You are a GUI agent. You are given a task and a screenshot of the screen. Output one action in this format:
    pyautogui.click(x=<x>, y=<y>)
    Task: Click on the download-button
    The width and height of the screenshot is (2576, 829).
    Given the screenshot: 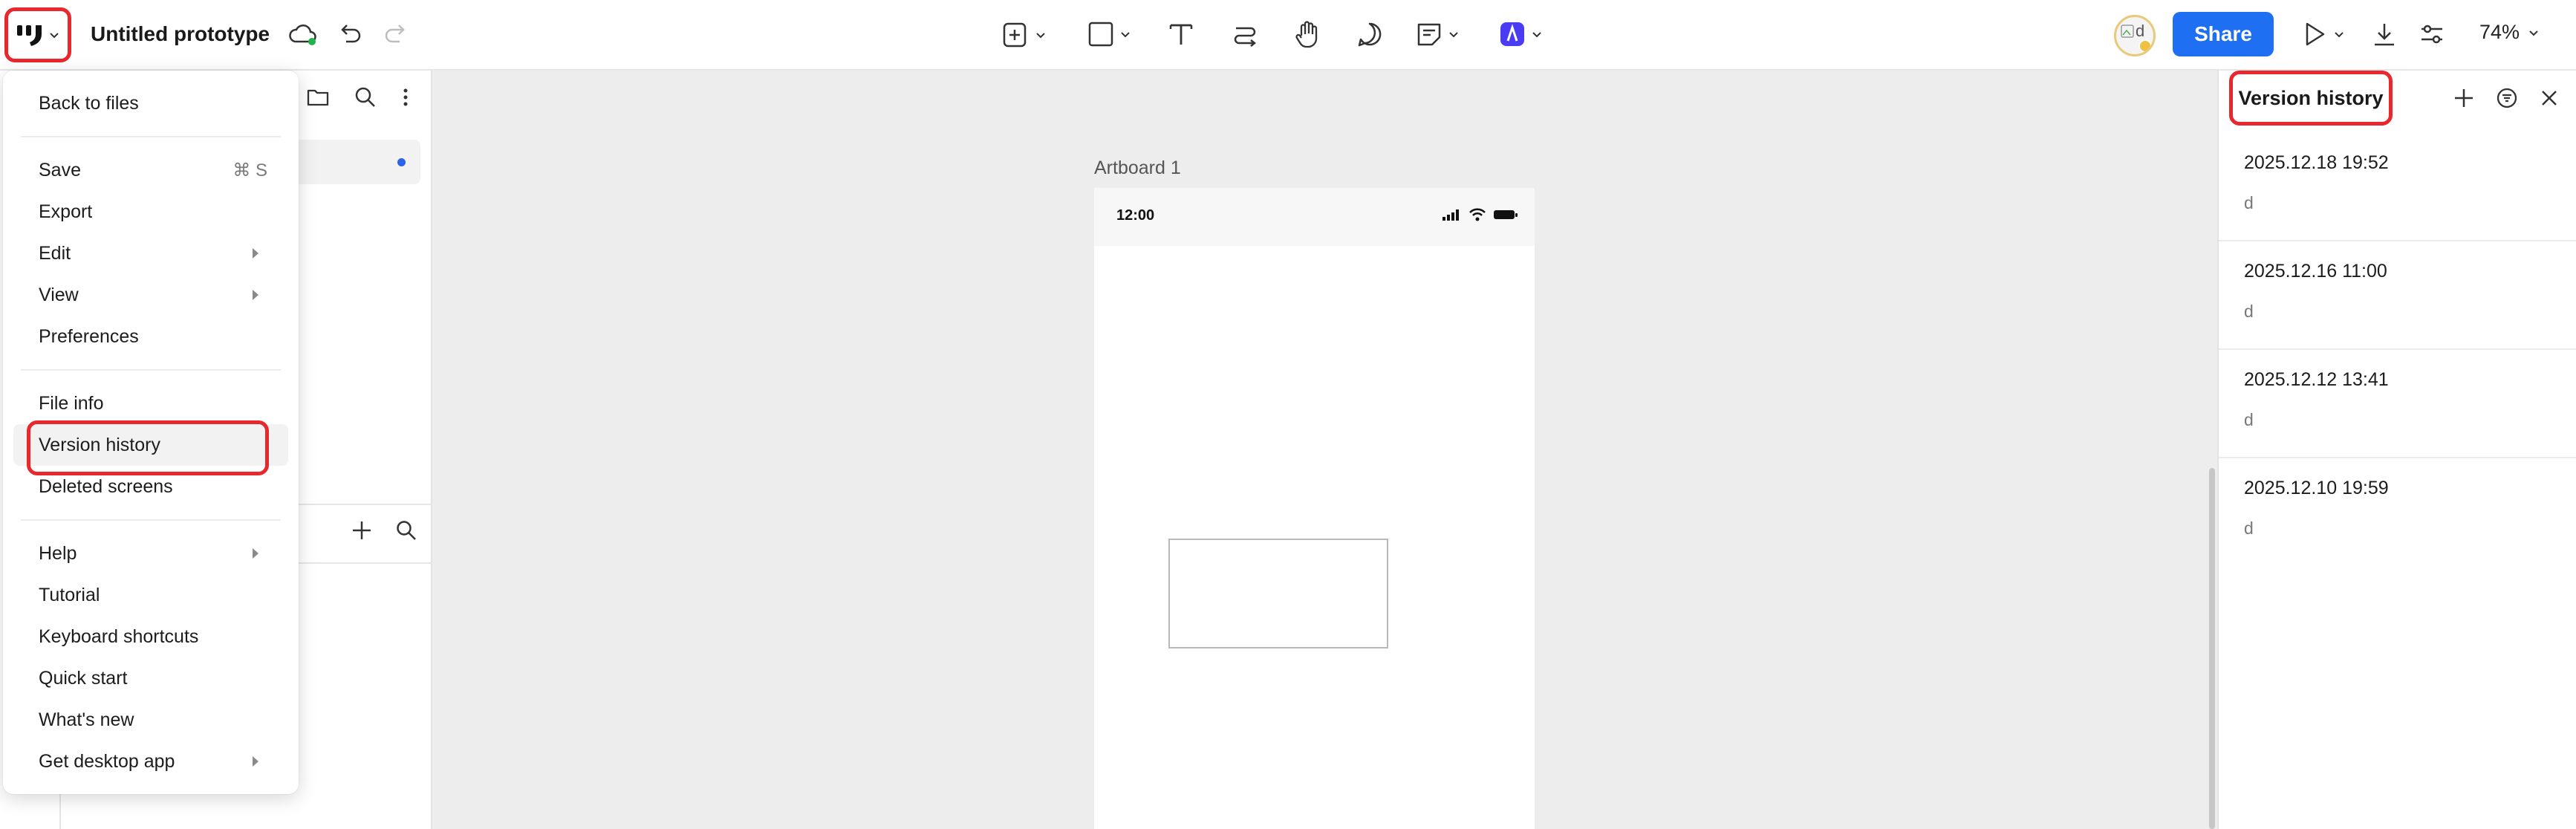 What is the action you would take?
    pyautogui.click(x=2384, y=35)
    